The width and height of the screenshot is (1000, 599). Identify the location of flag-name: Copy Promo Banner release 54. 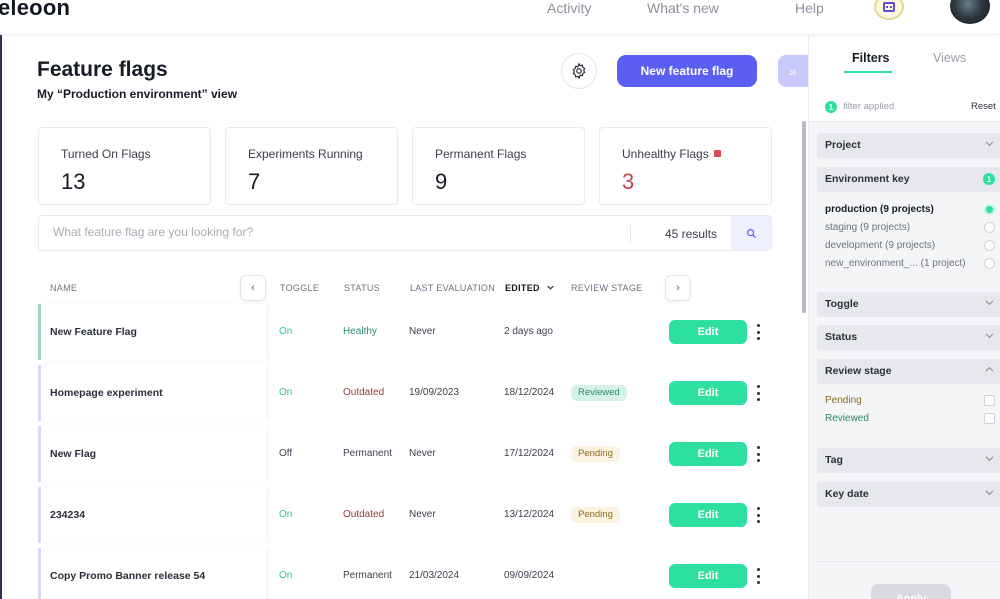
(127, 576).